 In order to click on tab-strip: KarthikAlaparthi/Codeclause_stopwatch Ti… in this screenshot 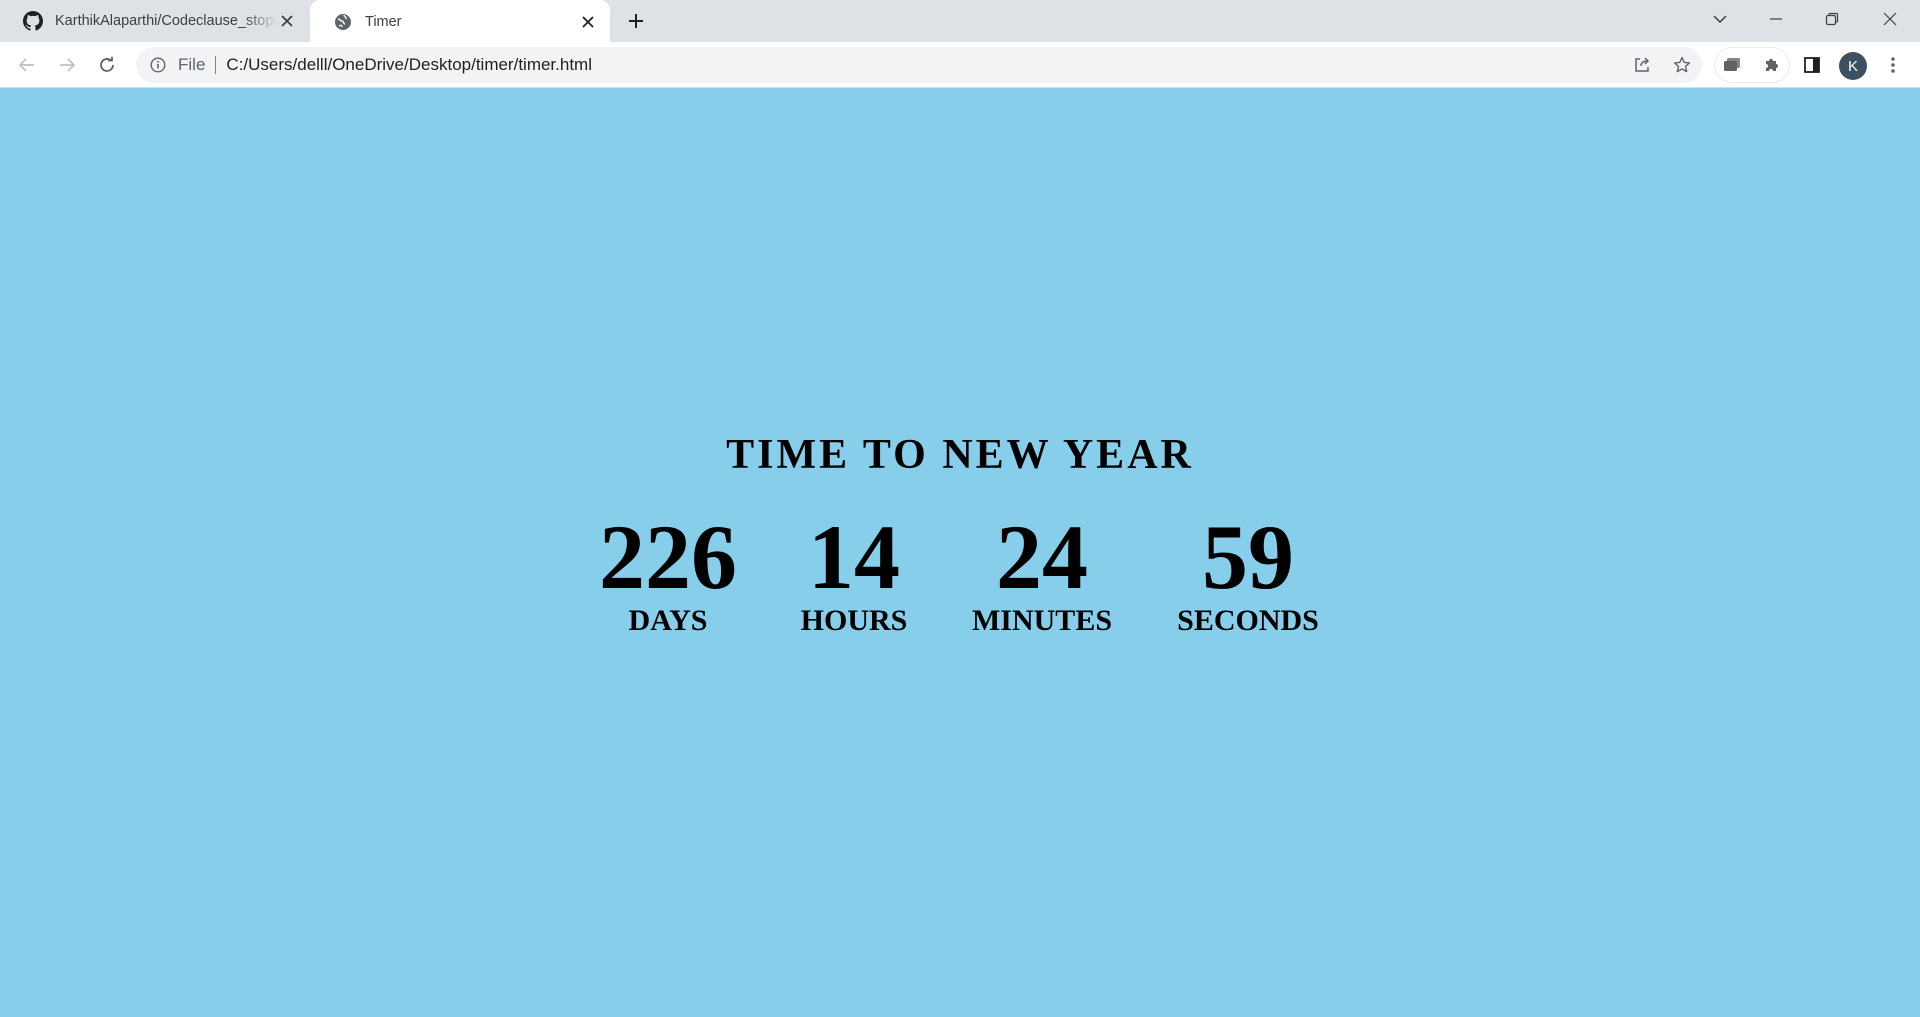, I will do `click(960, 22)`.